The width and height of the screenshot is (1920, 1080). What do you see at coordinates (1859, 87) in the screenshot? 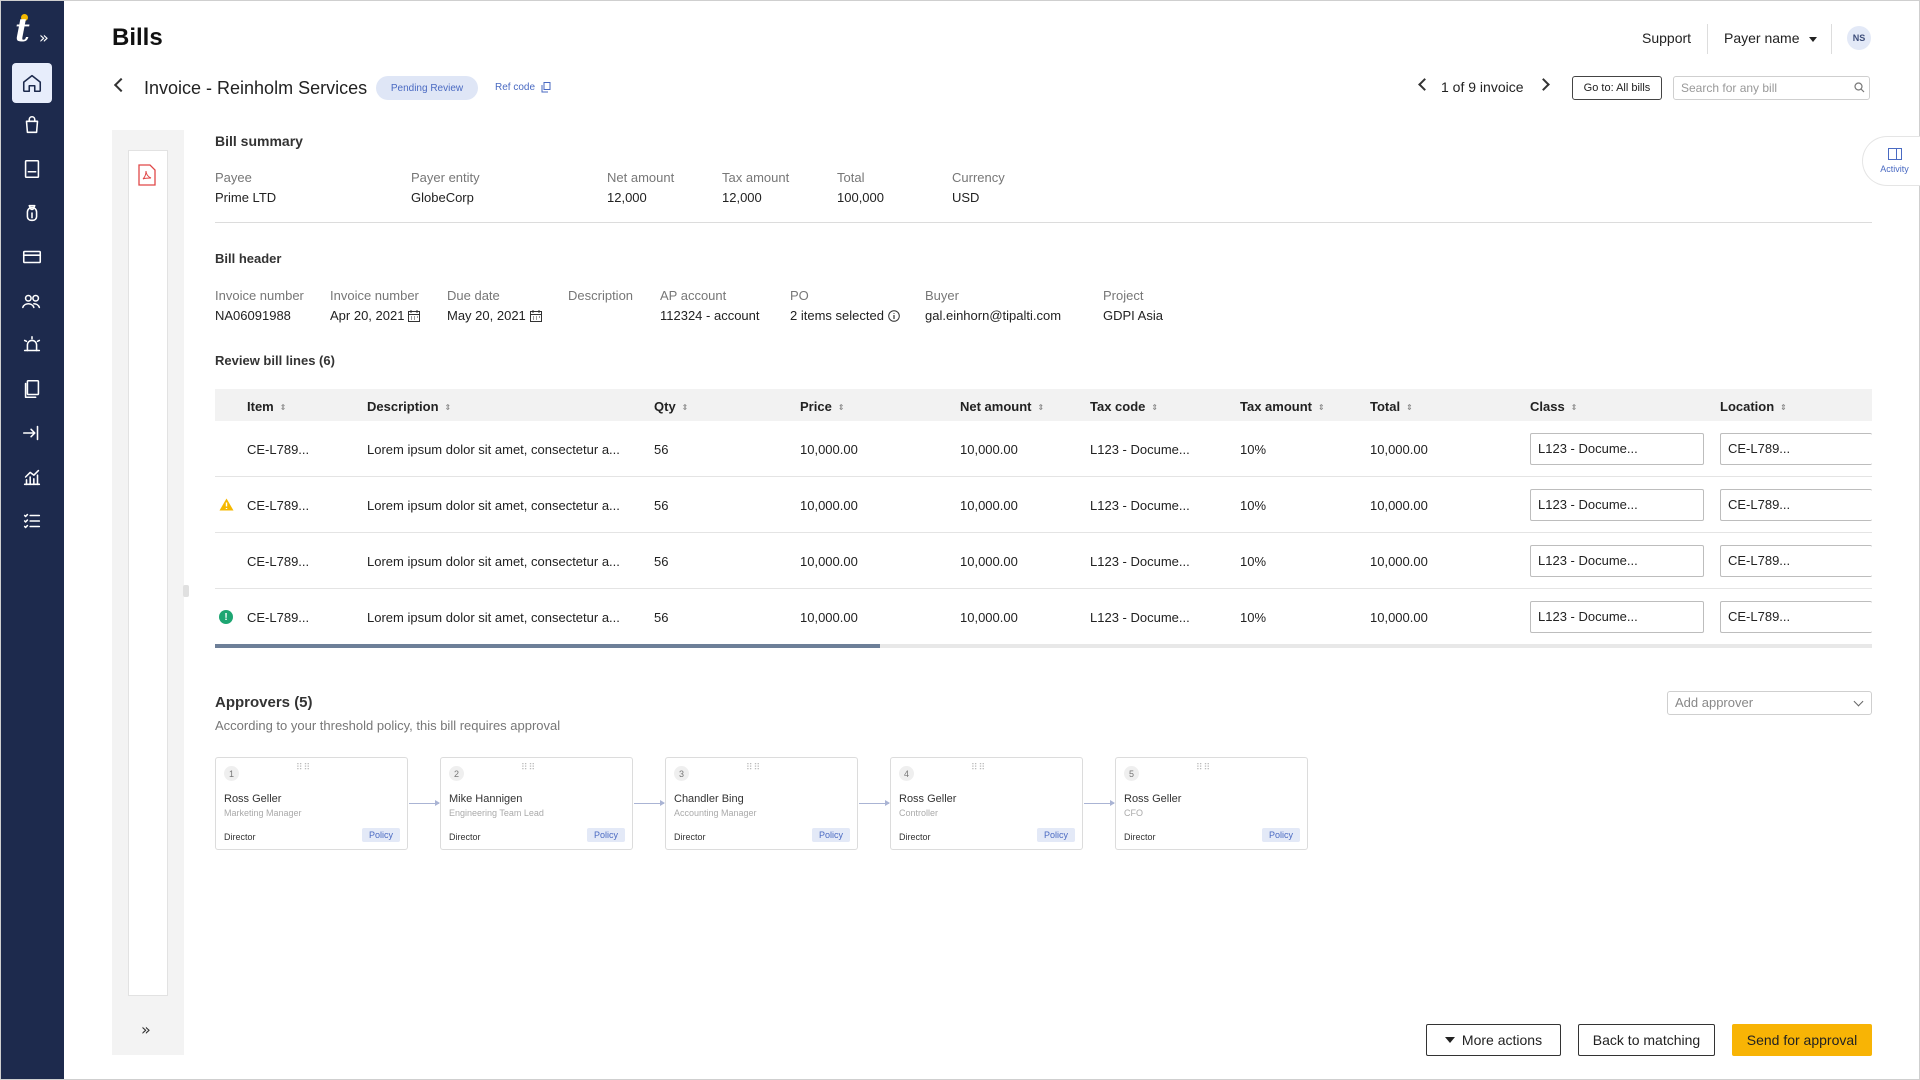
I see `search-icon` at bounding box center [1859, 87].